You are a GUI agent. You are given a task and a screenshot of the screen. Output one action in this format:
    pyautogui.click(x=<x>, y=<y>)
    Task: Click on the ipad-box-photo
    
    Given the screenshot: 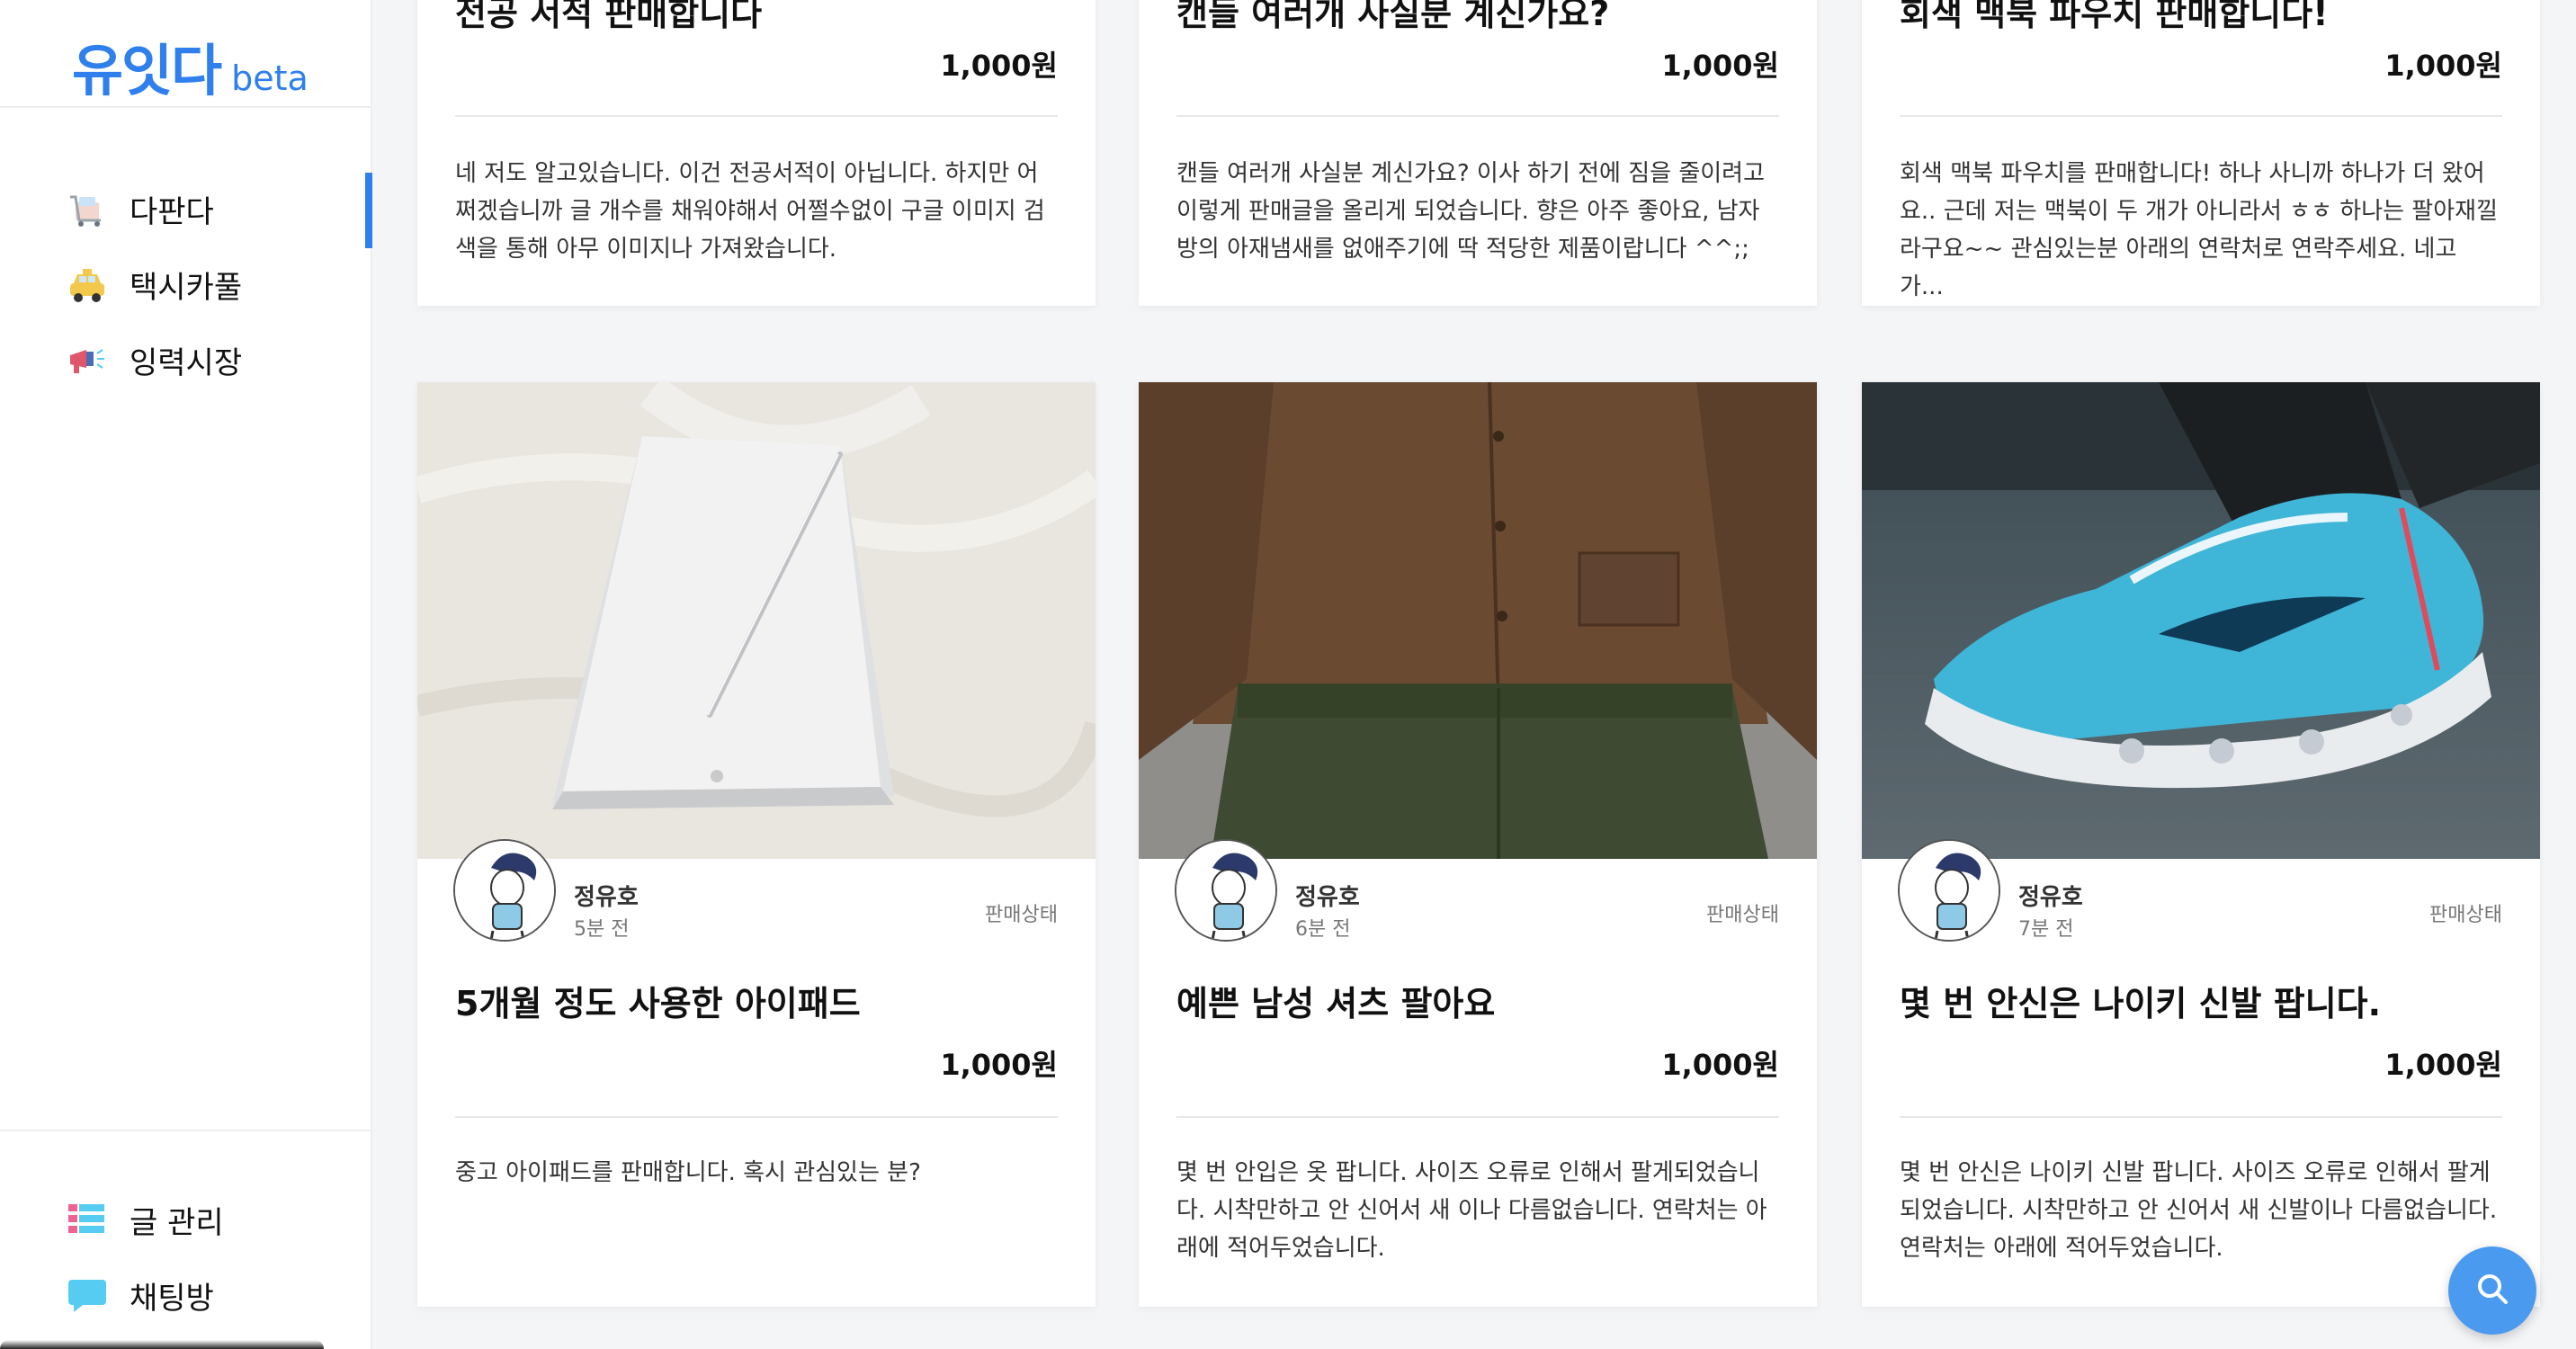 What is the action you would take?
    pyautogui.click(x=756, y=620)
    